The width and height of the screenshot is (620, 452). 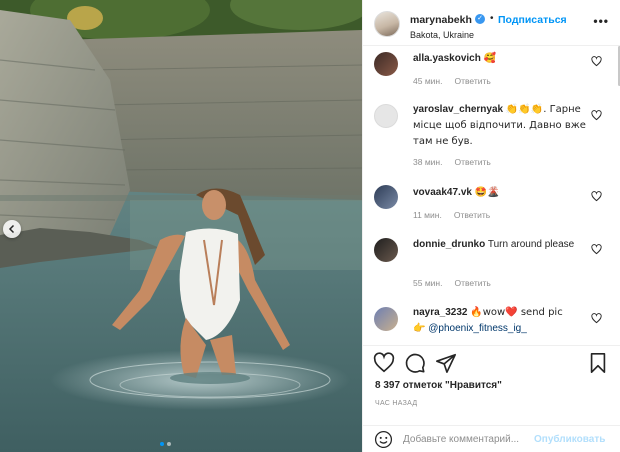 What do you see at coordinates (477, 328) in the screenshot?
I see `mention-link: @phoenix_fitness_ig_` at bounding box center [477, 328].